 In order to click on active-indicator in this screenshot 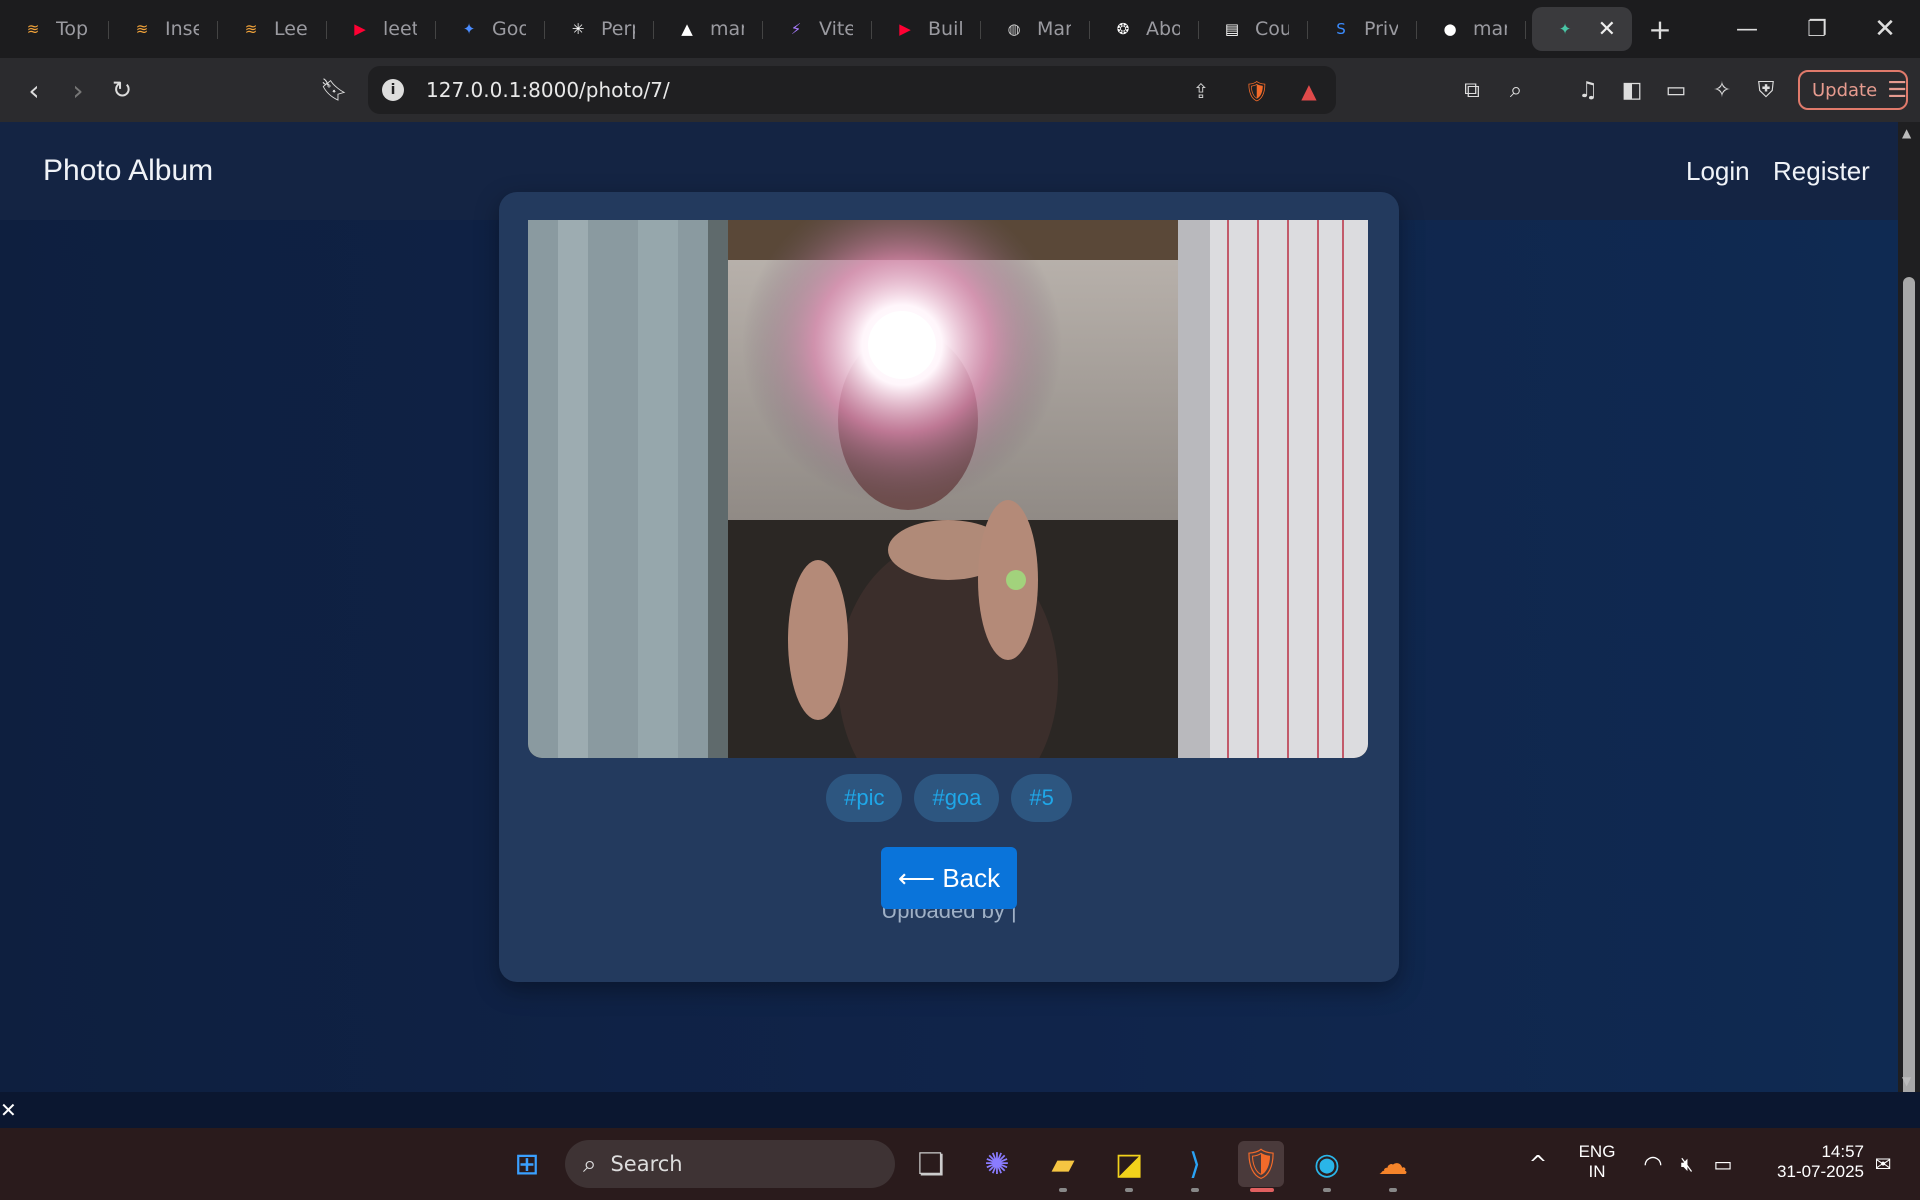, I will do `click(1262, 1190)`.